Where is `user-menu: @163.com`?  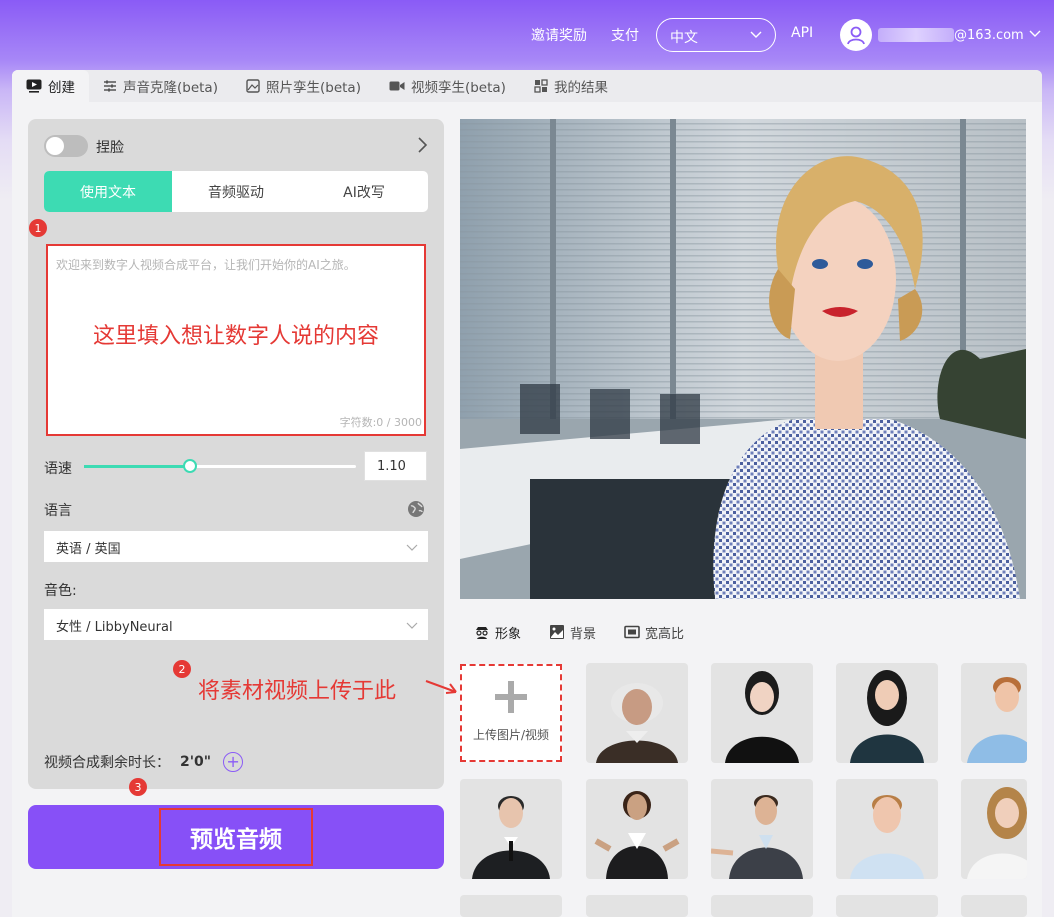
user-menu: @163.com is located at coordinates (941, 35).